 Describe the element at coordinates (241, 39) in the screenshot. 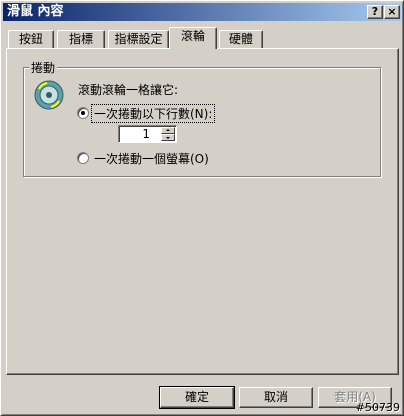

I see `tab-hardware: 硬體` at that location.